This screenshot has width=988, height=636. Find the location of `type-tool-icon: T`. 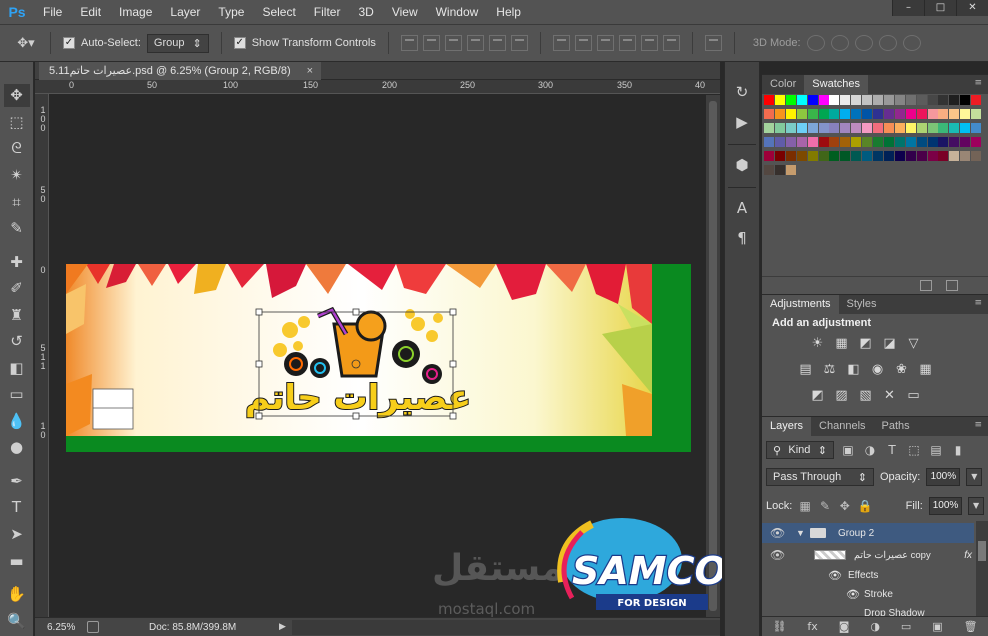

type-tool-icon: T is located at coordinates (17, 507).